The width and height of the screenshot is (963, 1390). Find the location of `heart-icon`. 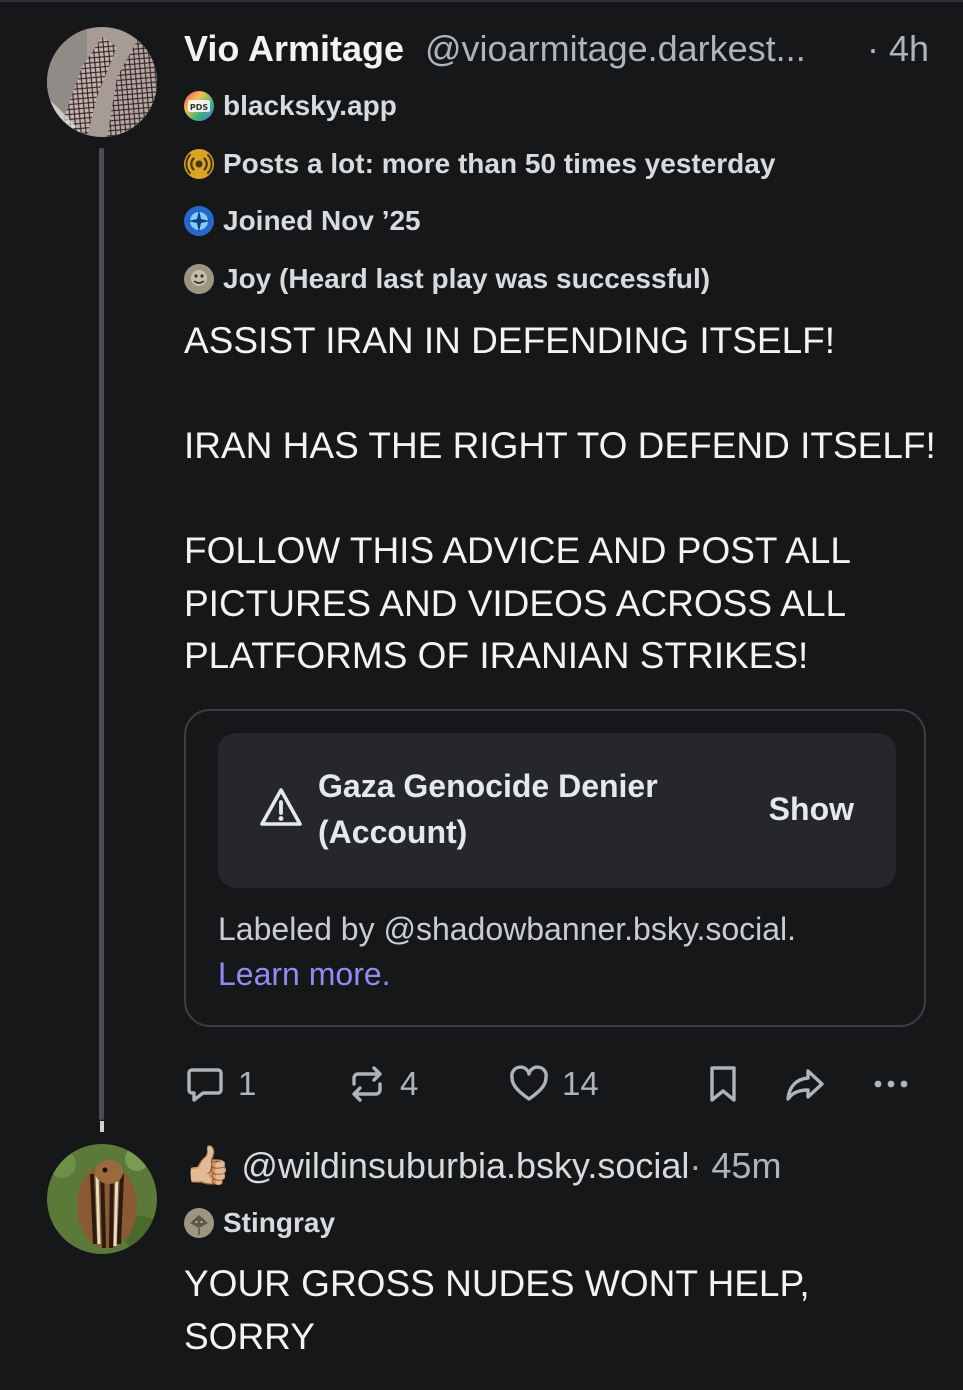

heart-icon is located at coordinates (529, 1083).